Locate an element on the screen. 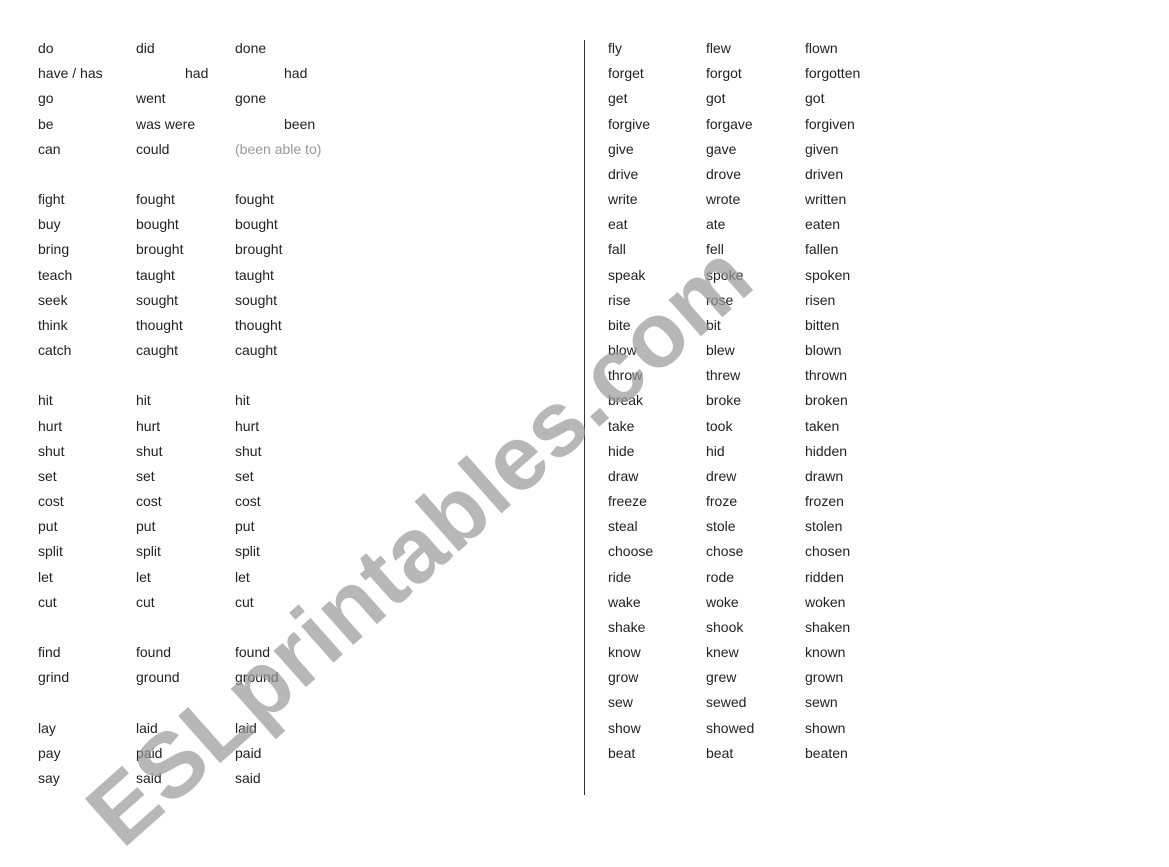 This screenshot has width=1169, height=867. past-participle: gone is located at coordinates (251, 98).